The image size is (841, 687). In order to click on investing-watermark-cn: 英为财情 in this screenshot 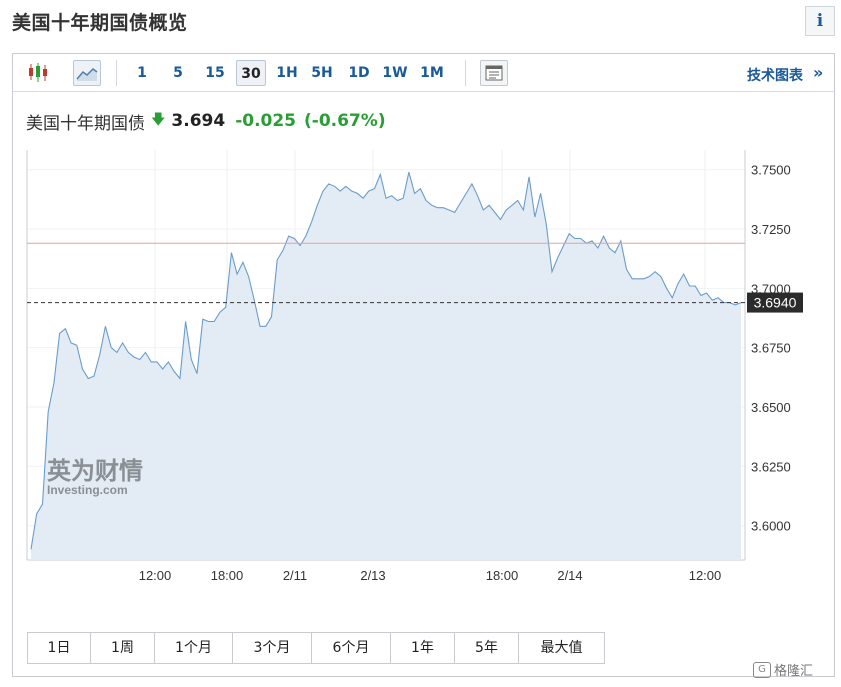, I will do `click(95, 471)`.